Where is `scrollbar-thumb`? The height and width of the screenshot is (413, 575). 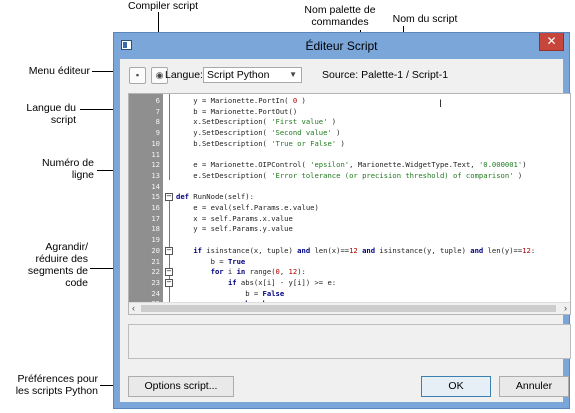 scrollbar-thumb is located at coordinates (348, 308).